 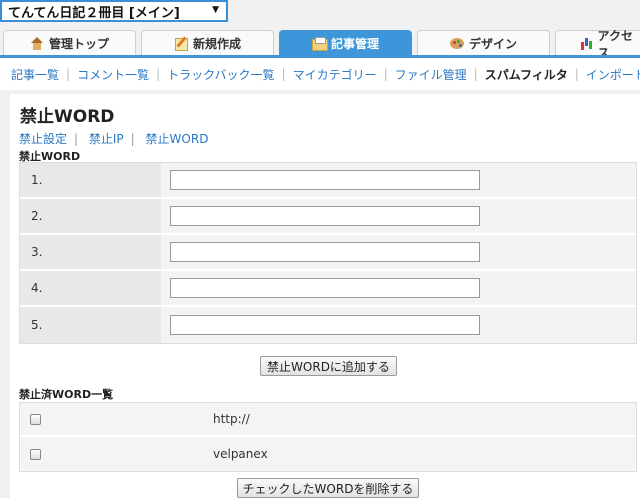 I want to click on sub-nav-trackback-list: トラックバック一覧, so click(x=220, y=74).